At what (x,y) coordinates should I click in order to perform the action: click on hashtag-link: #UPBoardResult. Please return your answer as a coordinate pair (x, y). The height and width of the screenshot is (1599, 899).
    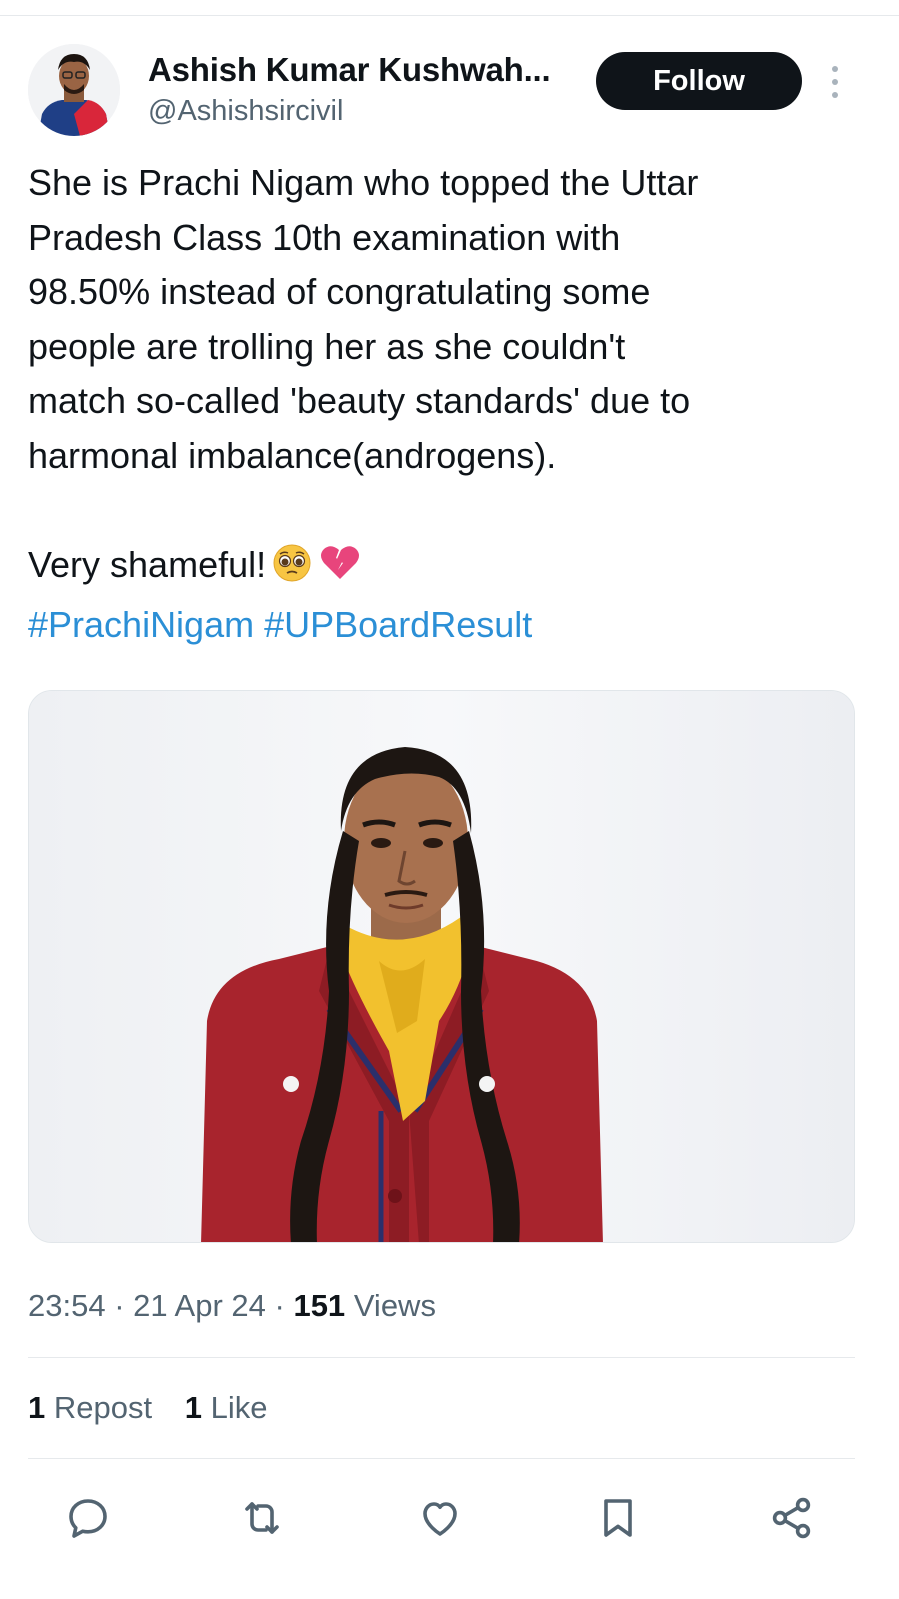
    Looking at the image, I should click on (398, 624).